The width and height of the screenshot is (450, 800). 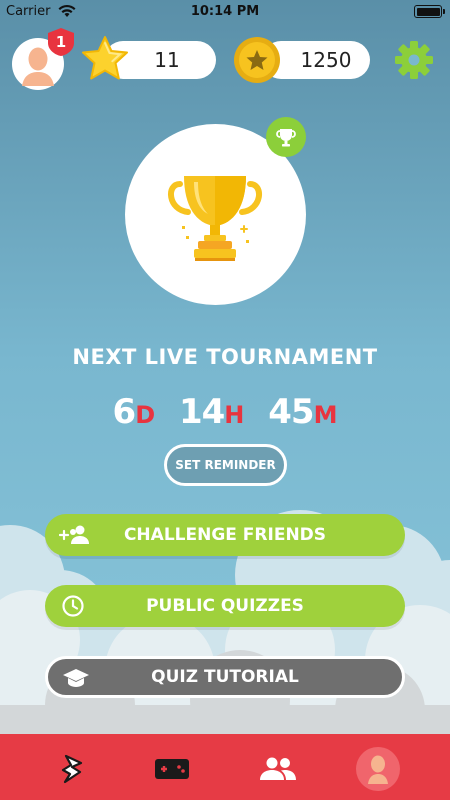 I want to click on countdown-minutes-unit: M, so click(x=325, y=415).